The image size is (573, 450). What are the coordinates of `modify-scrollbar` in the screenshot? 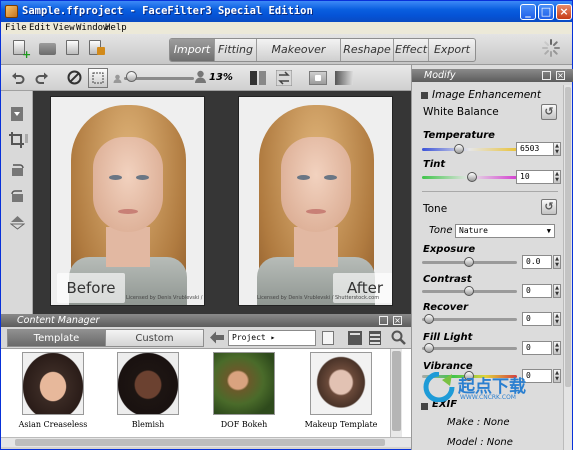 It's located at (567, 267).